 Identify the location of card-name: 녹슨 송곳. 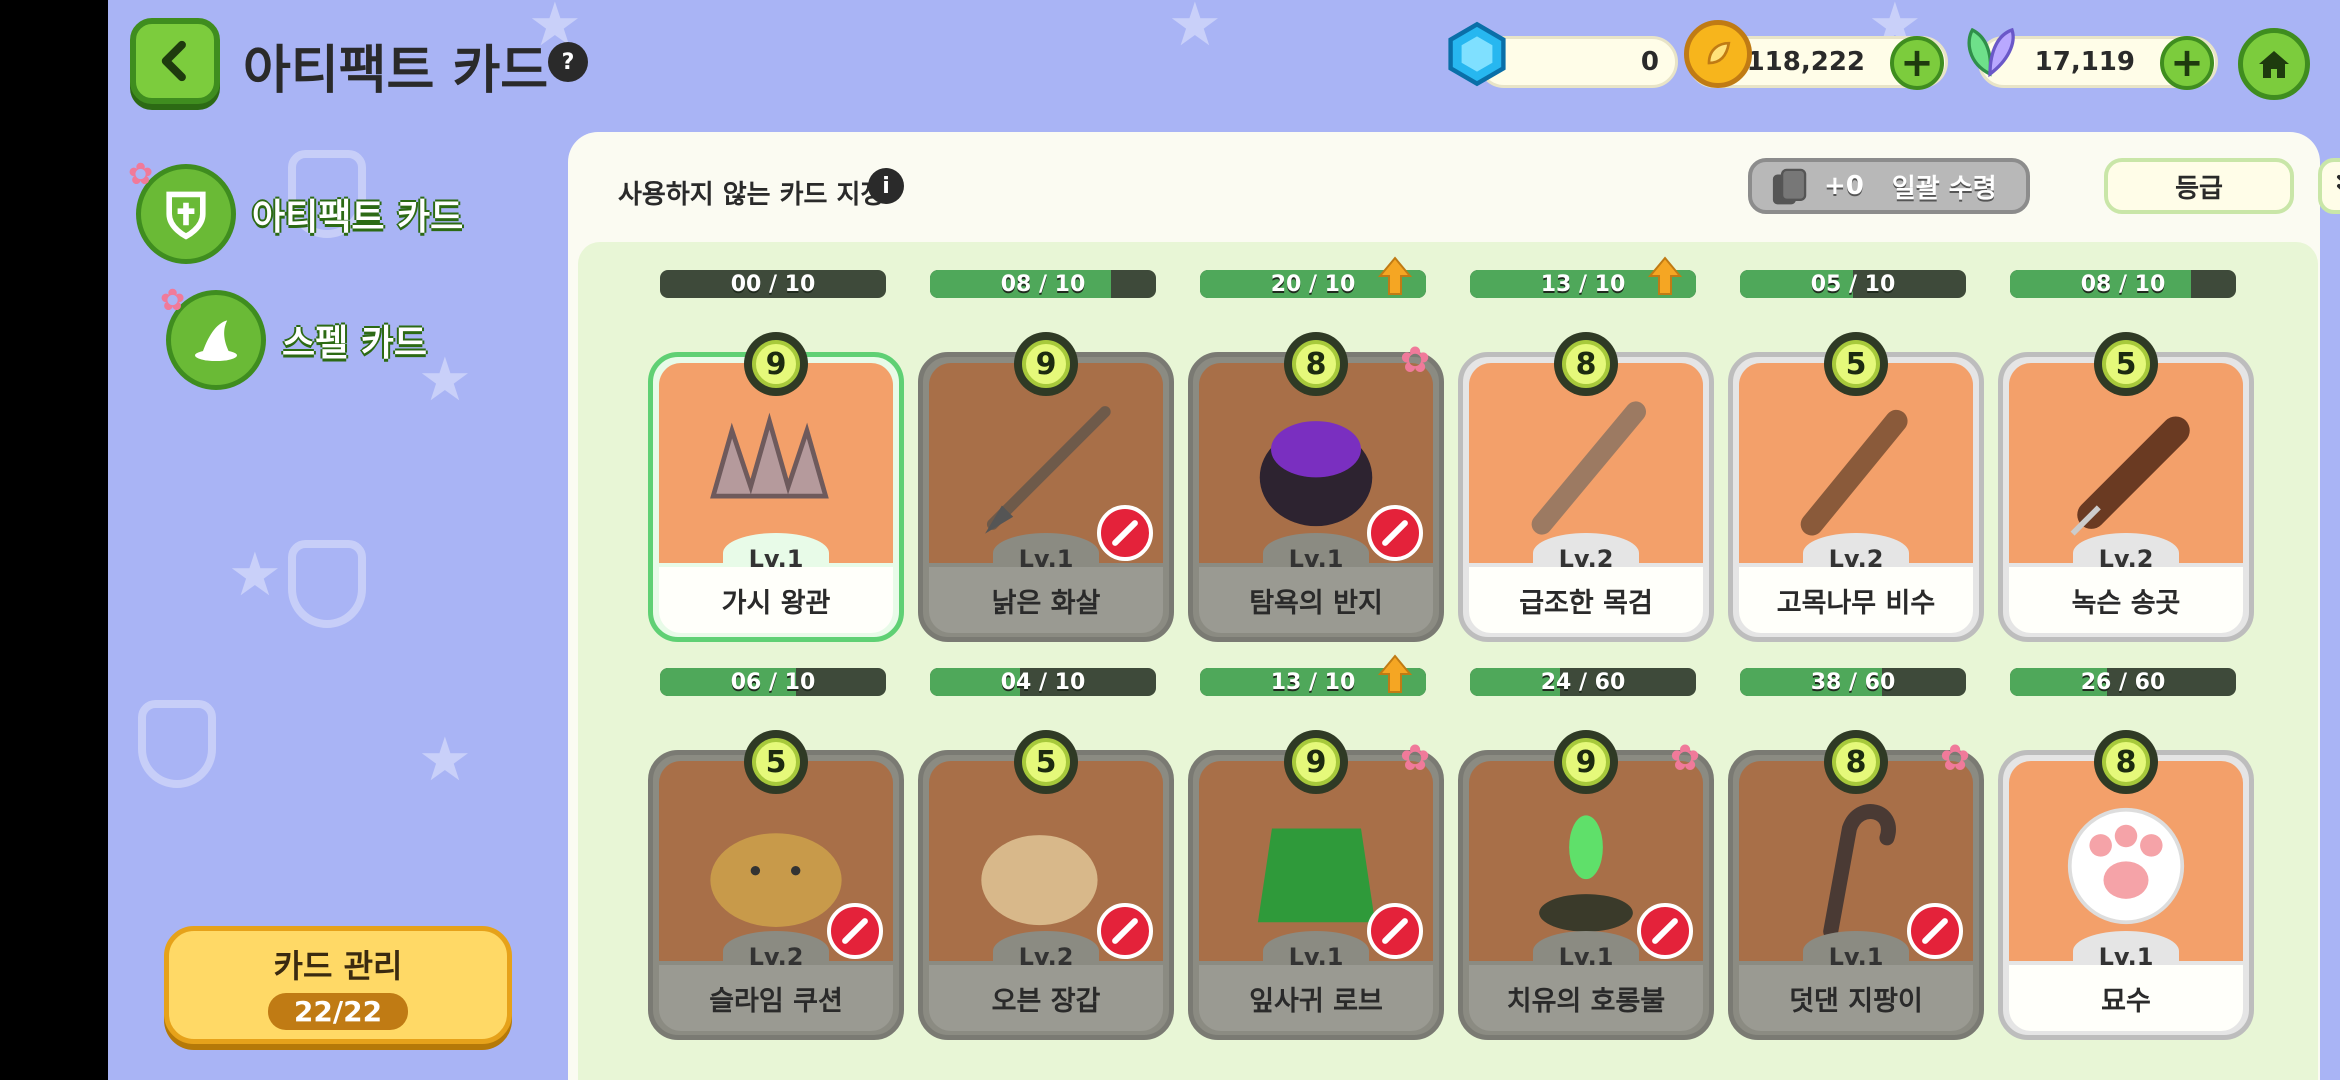
(2126, 600).